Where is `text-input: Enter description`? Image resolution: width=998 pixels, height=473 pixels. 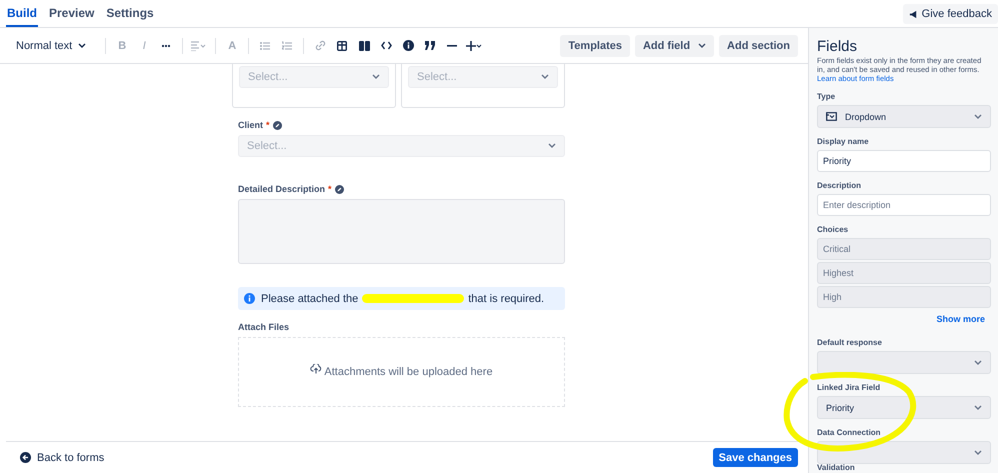 text-input: Enter description is located at coordinates (904, 205).